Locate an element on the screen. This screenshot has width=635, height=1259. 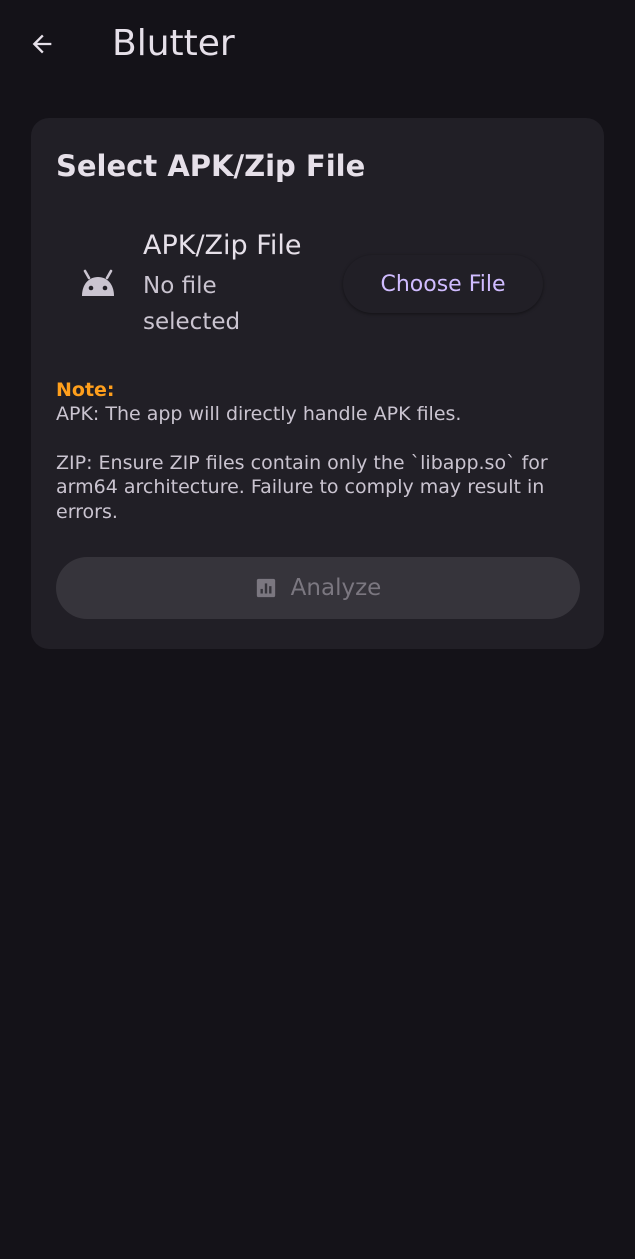
android-icon is located at coordinates (98, 282).